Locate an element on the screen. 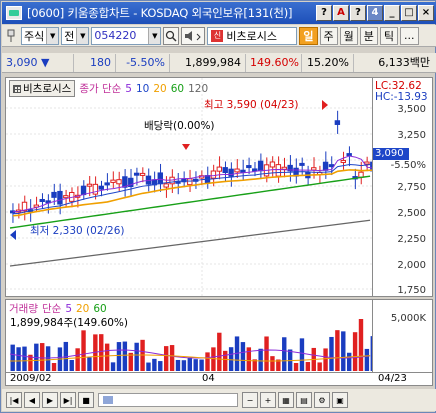  x-axis: 2009/02 04 04/23 is located at coordinates (219, 379).